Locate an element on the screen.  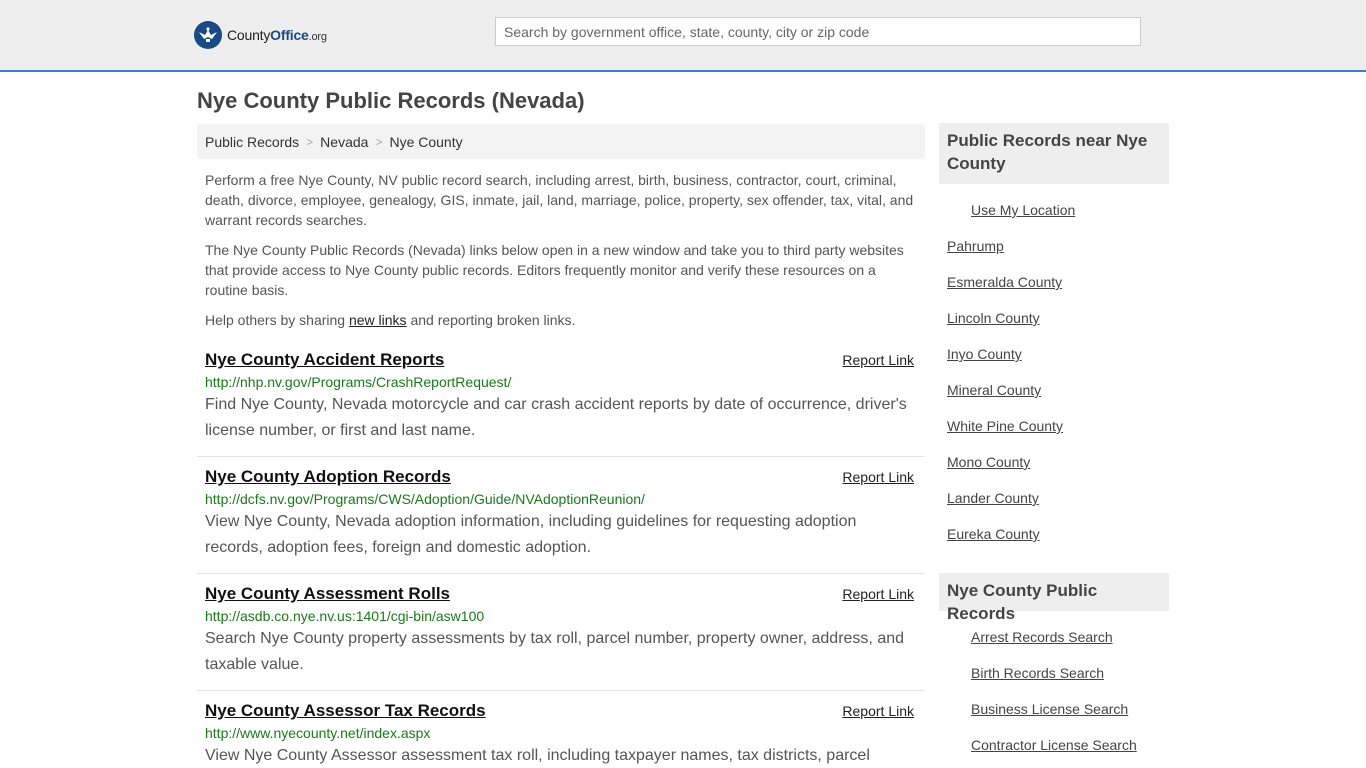
sidebar-item-pahrump: Pahrump is located at coordinates (975, 246).